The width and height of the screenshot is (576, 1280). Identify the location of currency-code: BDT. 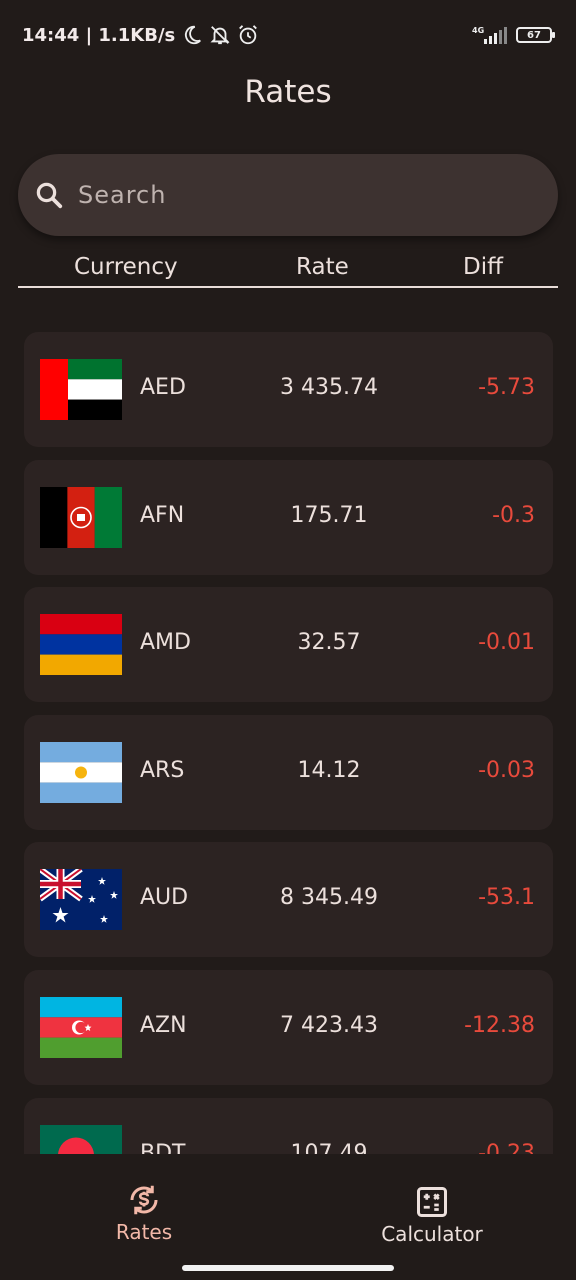
(163, 1147).